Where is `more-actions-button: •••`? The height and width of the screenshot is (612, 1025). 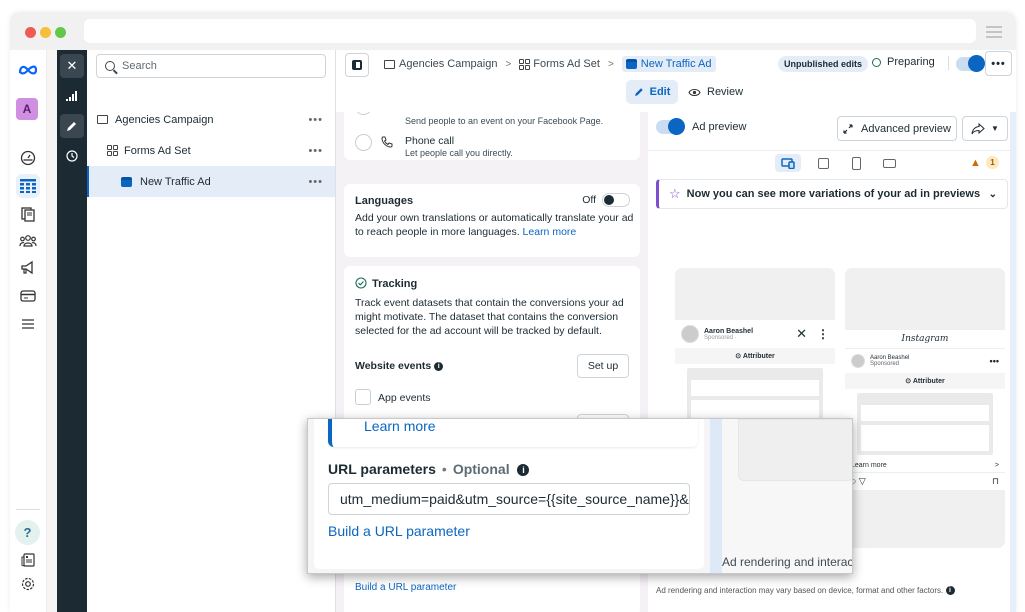
more-actions-button: ••• is located at coordinates (998, 63).